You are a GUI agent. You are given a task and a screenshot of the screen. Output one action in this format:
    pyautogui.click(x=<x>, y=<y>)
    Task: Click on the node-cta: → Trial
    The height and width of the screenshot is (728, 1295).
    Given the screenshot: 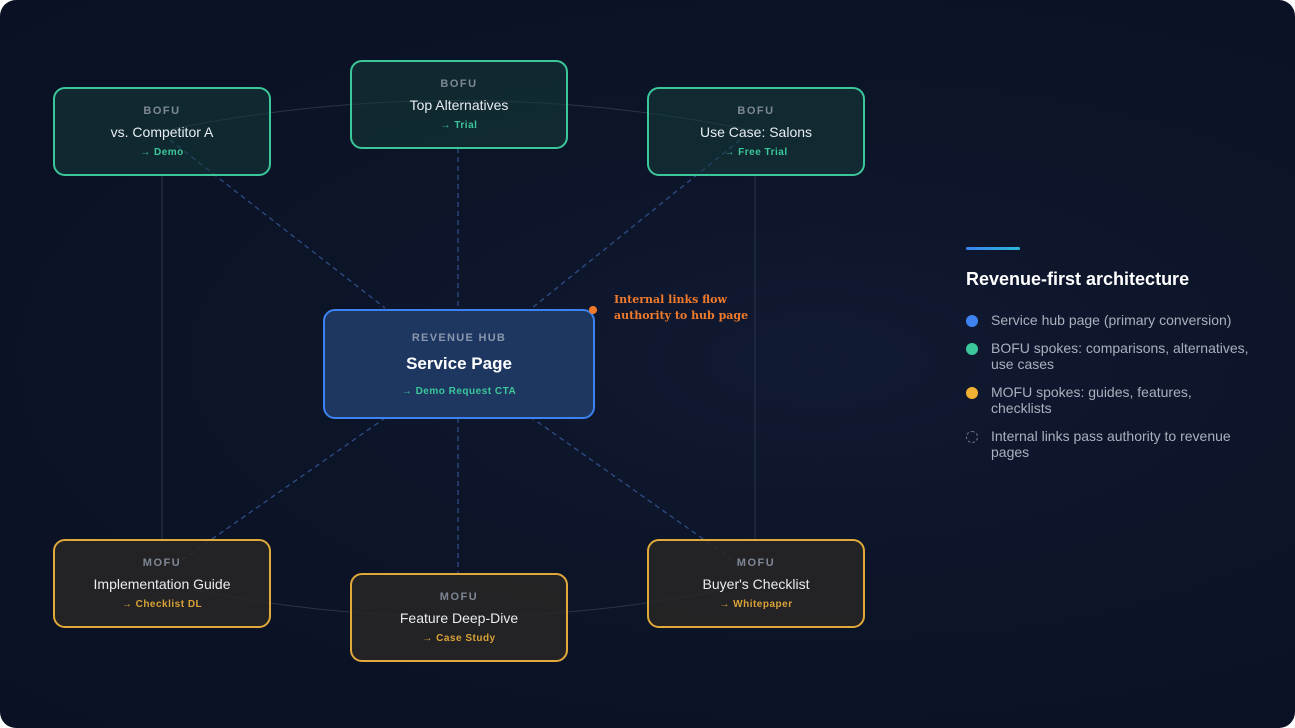 What is the action you would take?
    pyautogui.click(x=459, y=125)
    